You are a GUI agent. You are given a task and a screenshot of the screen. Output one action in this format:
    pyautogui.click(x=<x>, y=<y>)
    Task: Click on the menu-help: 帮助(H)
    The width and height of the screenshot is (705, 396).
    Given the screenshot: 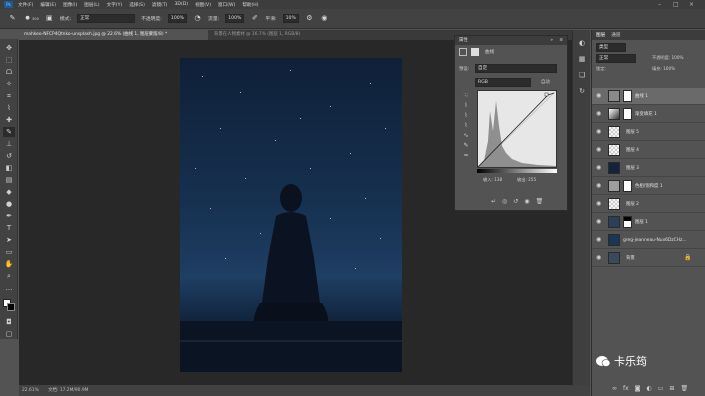 What is the action you would take?
    pyautogui.click(x=250, y=5)
    